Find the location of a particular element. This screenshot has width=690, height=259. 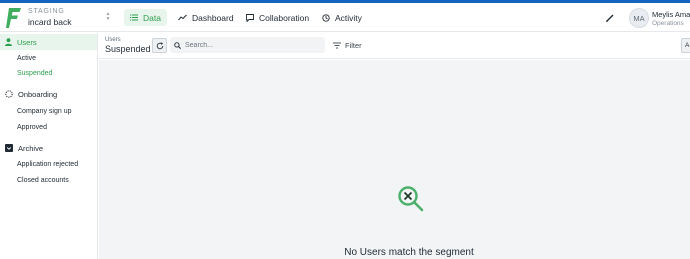

tab-dashboard-label: Dashboard is located at coordinates (213, 17).